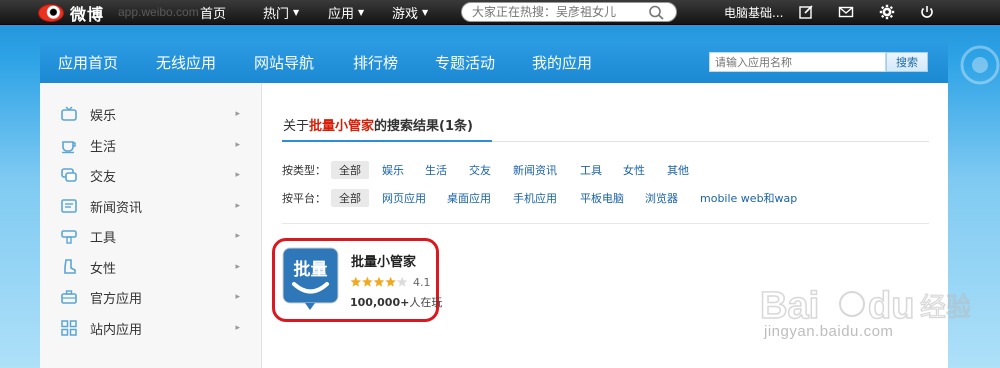  I want to click on sidebar-item-entertainment: 娱乐 ▸, so click(155, 114).